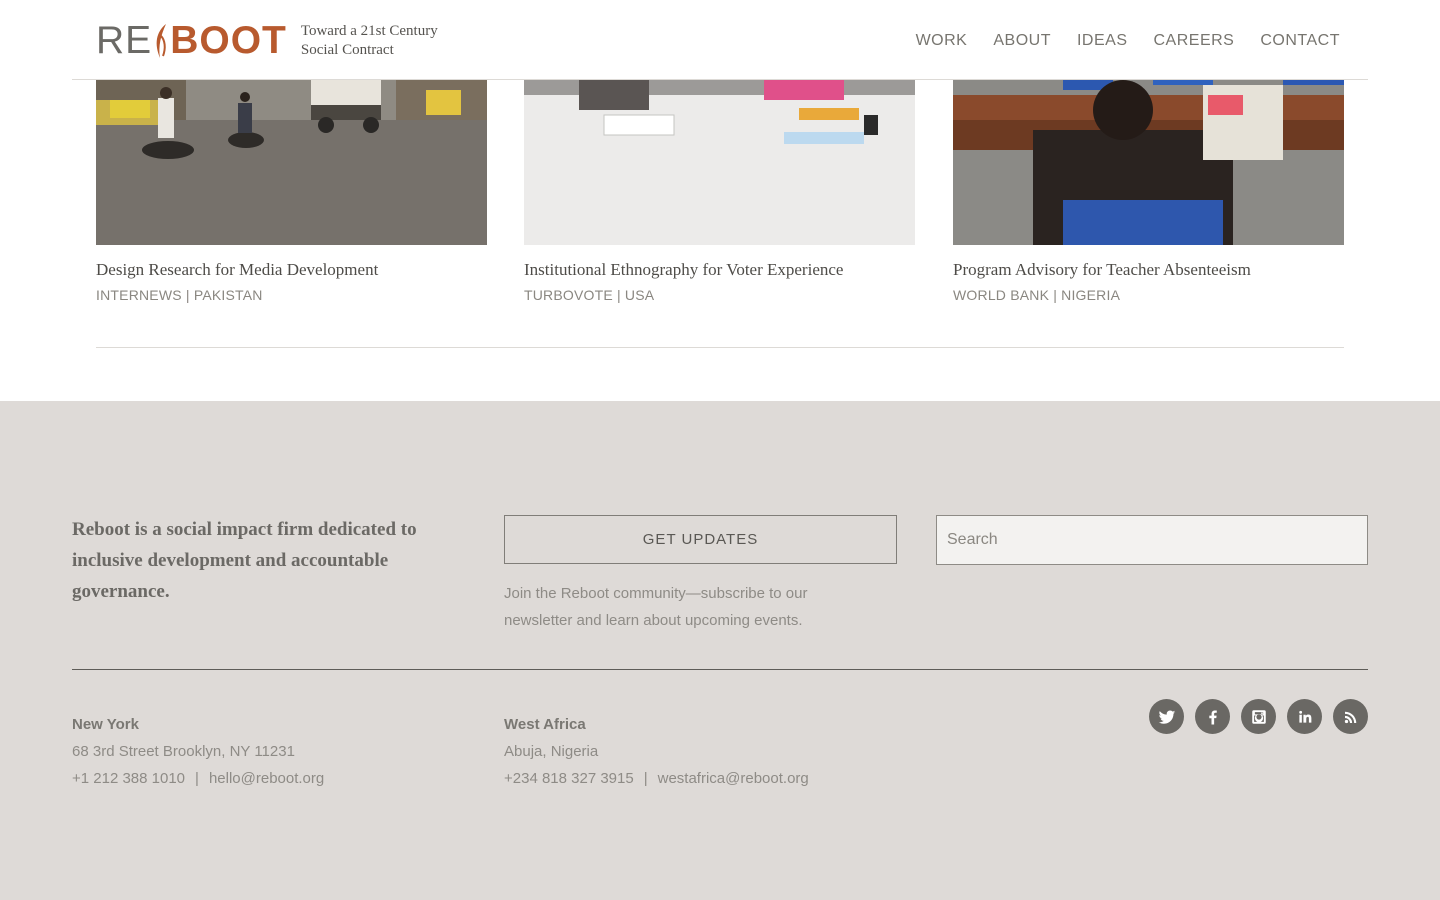 The height and width of the screenshot is (900, 1440). I want to click on instagram-icon, so click(1258, 716).